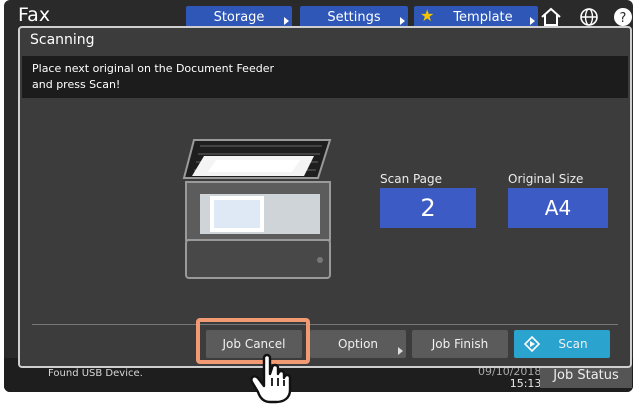  What do you see at coordinates (411, 179) in the screenshot?
I see `scan-page-label: Scan Page` at bounding box center [411, 179].